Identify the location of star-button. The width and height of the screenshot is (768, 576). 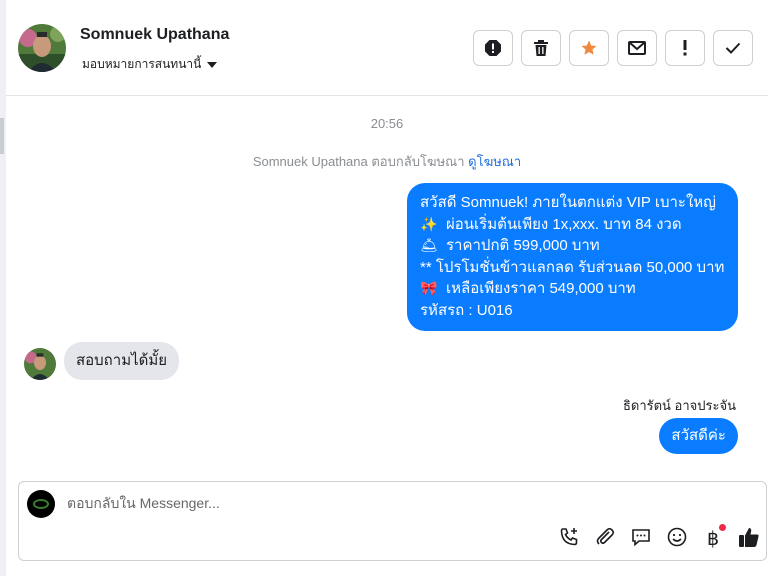
(589, 48).